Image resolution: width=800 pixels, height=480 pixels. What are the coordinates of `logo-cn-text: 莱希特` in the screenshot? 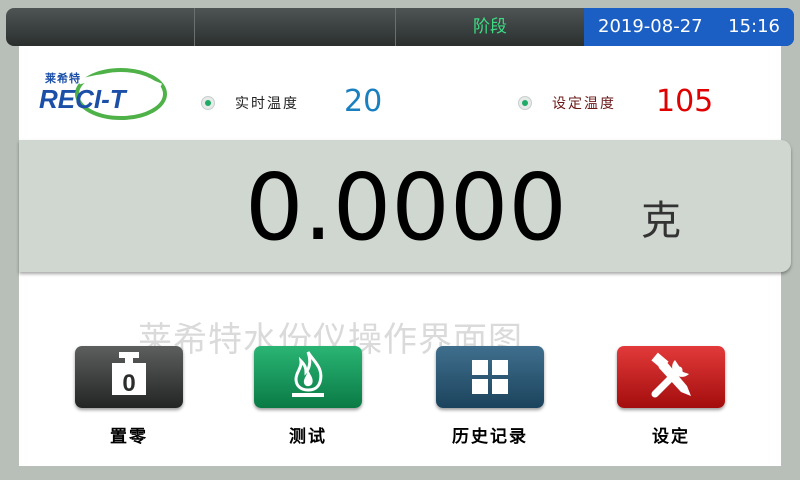 It's located at (63, 78).